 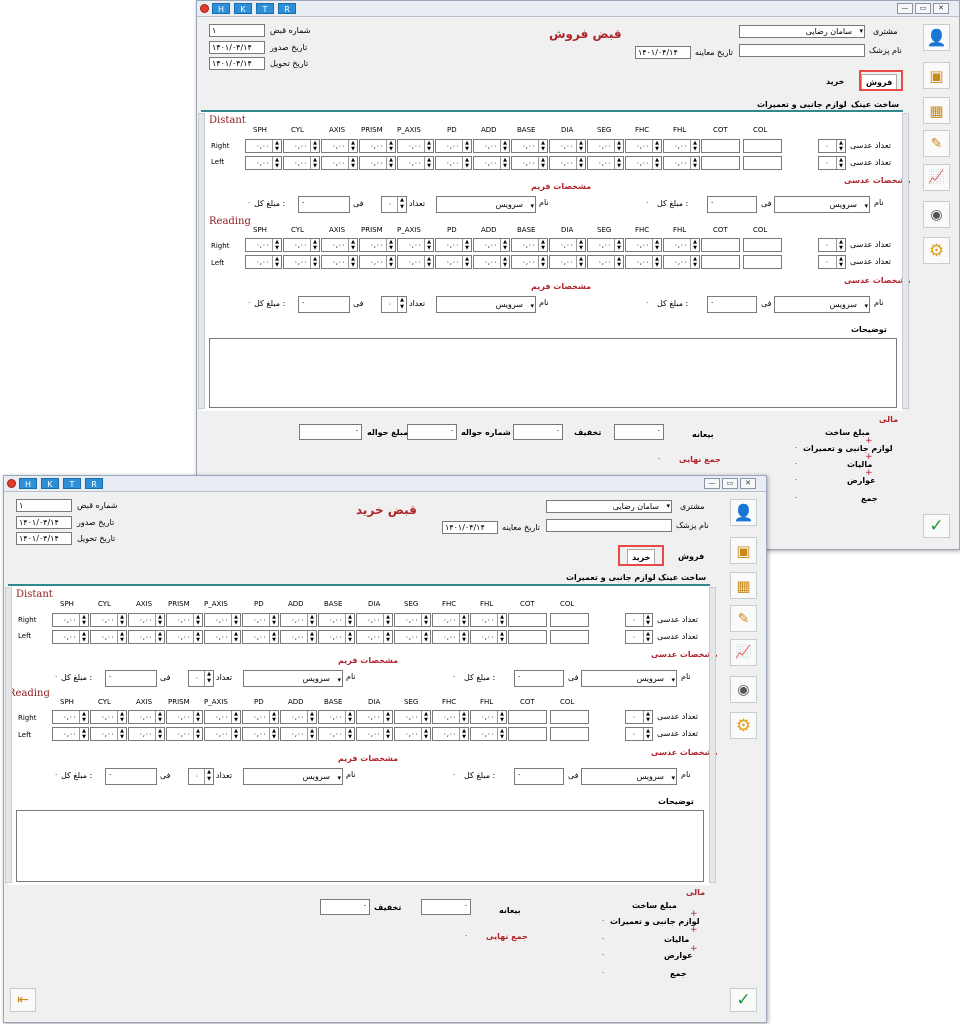 I want to click on left-fhl-spinner: ۰,۰۰ ▲ ▼, so click(x=488, y=734).